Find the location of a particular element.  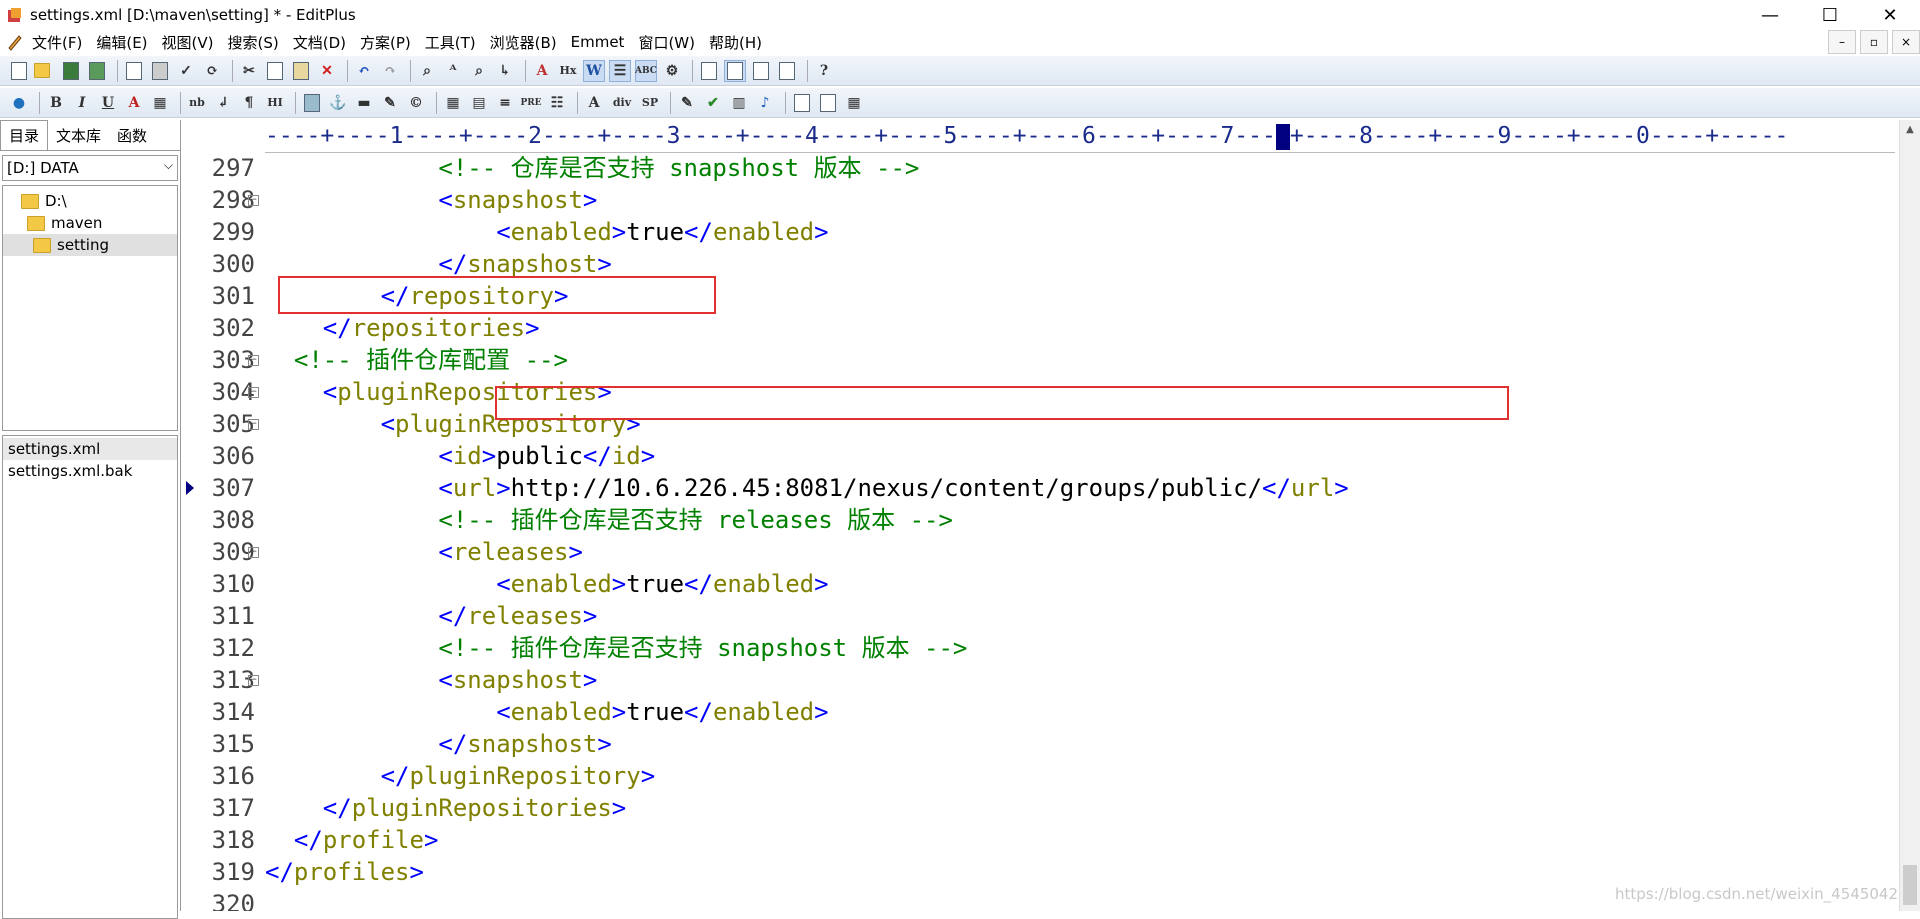

tree-item-maven: maven is located at coordinates (90, 223).